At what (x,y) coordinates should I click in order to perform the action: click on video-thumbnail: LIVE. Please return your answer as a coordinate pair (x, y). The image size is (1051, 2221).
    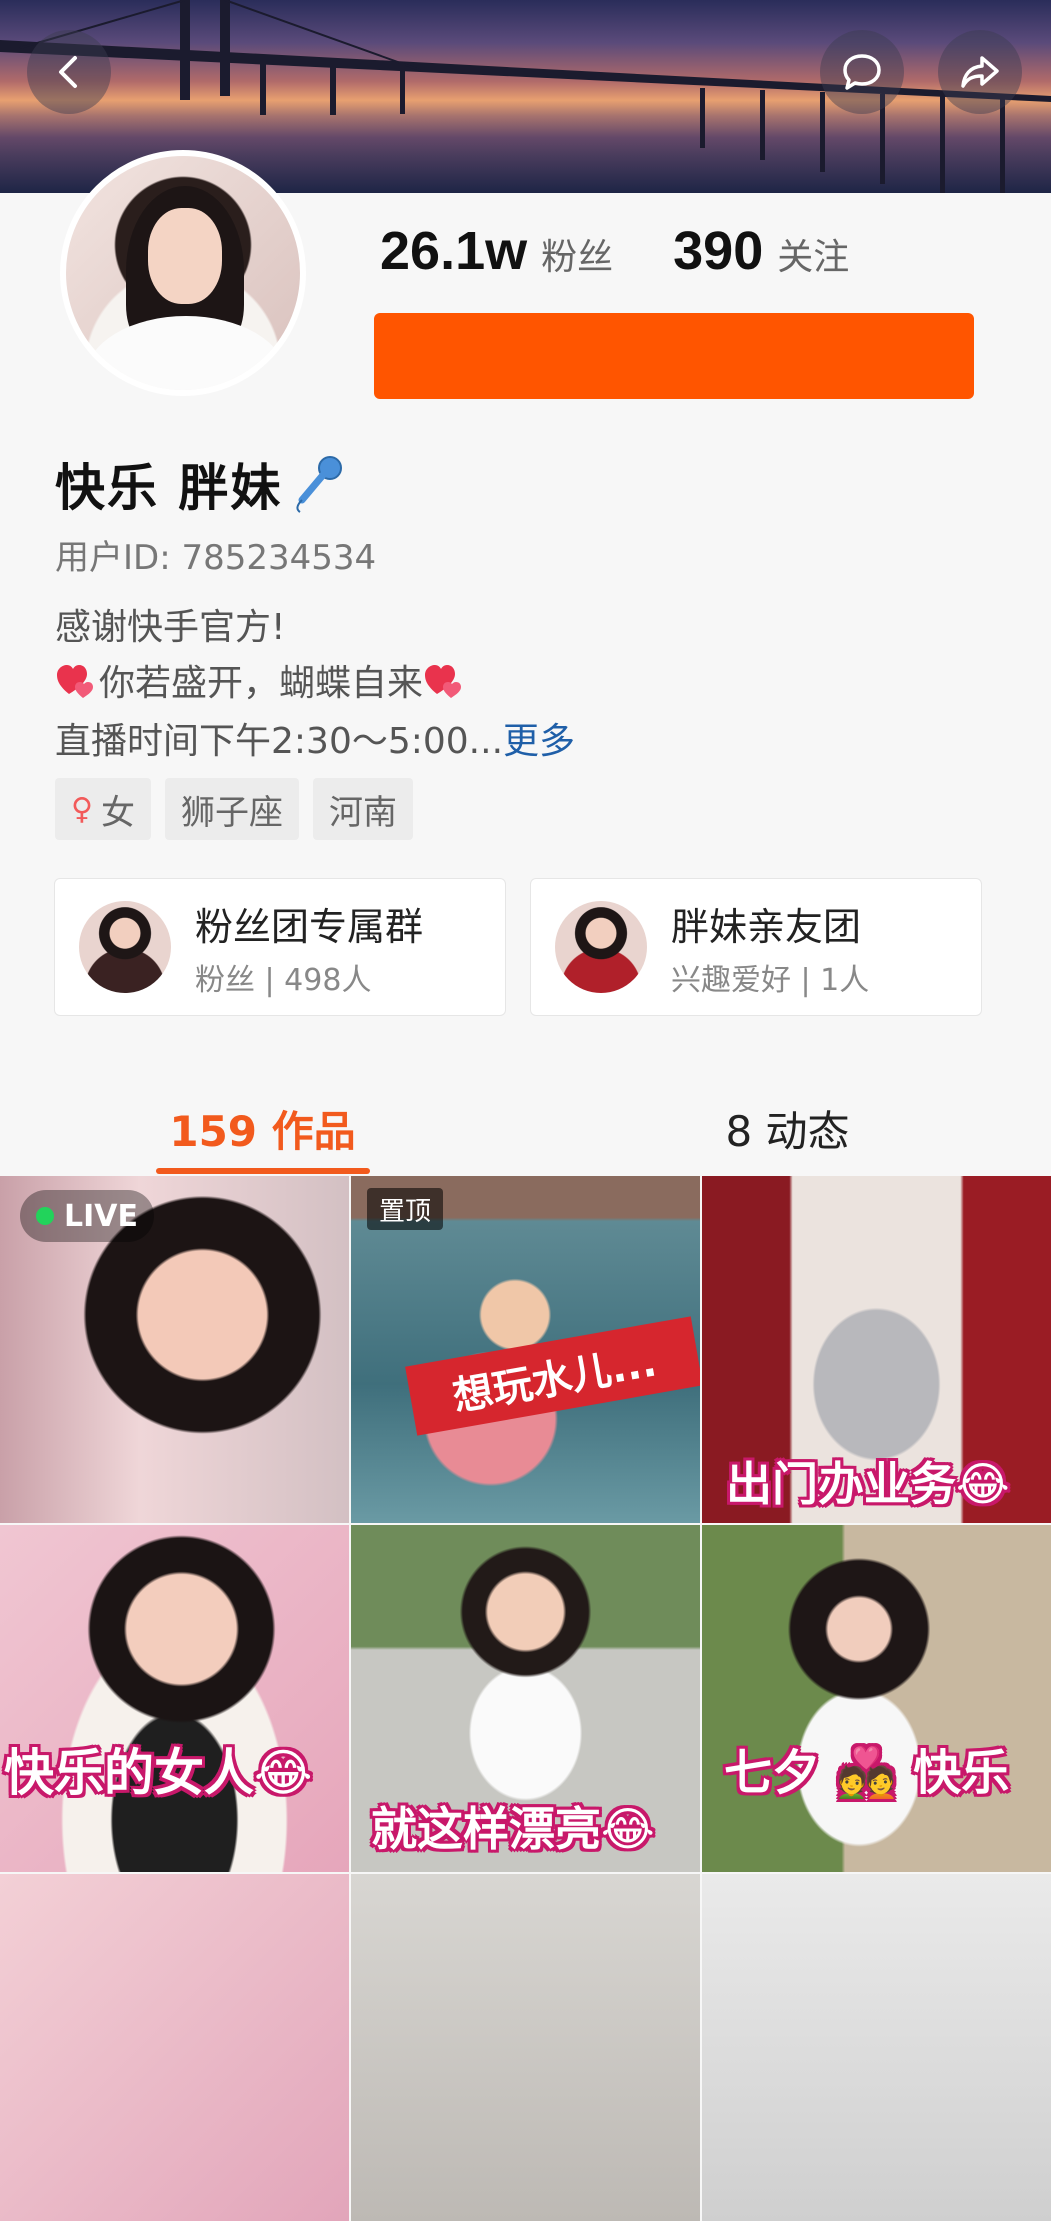
    Looking at the image, I should click on (174, 1349).